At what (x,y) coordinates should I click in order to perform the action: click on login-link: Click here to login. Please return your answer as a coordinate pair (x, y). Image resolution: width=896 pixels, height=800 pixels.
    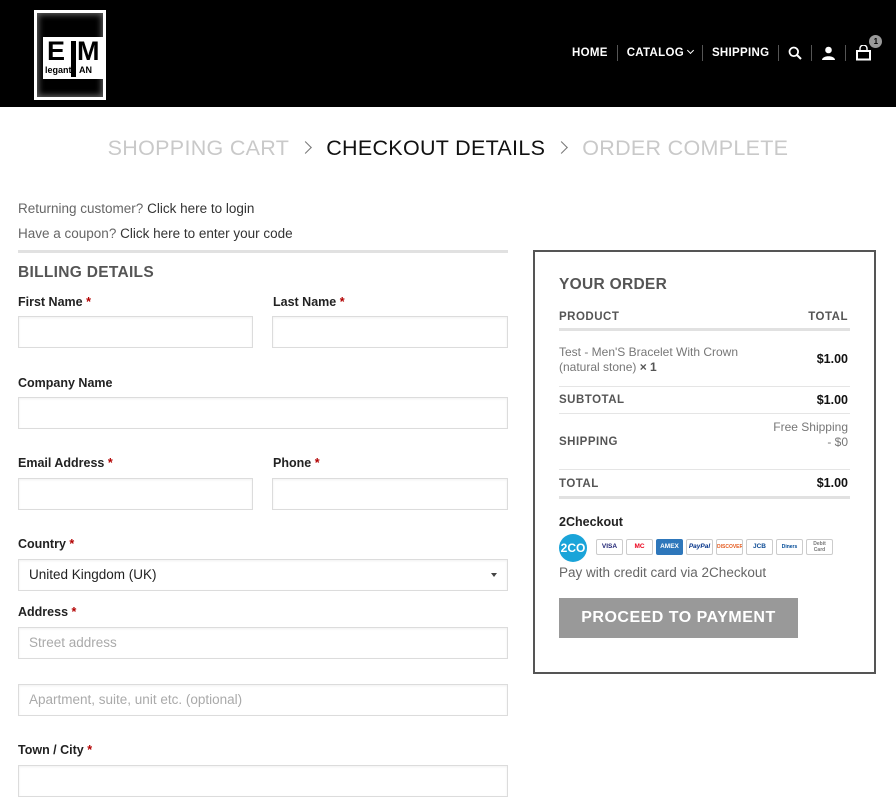
    Looking at the image, I should click on (200, 208).